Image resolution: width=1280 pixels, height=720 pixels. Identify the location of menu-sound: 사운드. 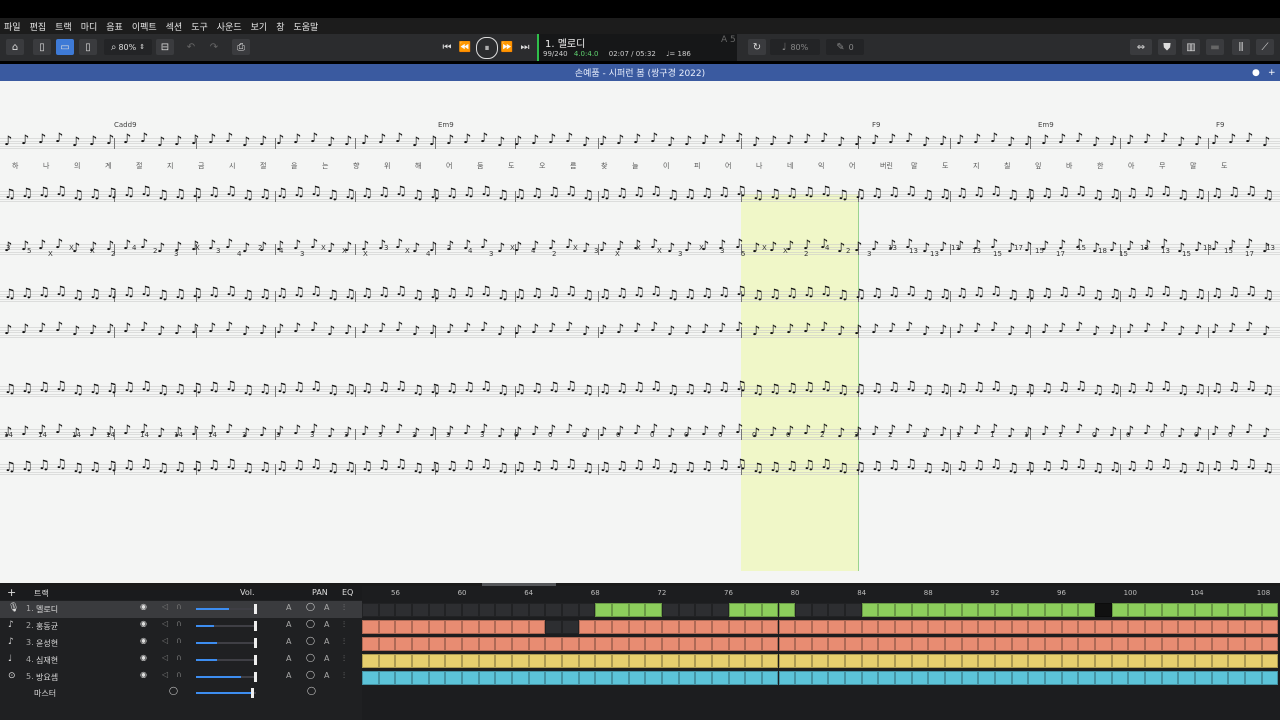
(229, 26).